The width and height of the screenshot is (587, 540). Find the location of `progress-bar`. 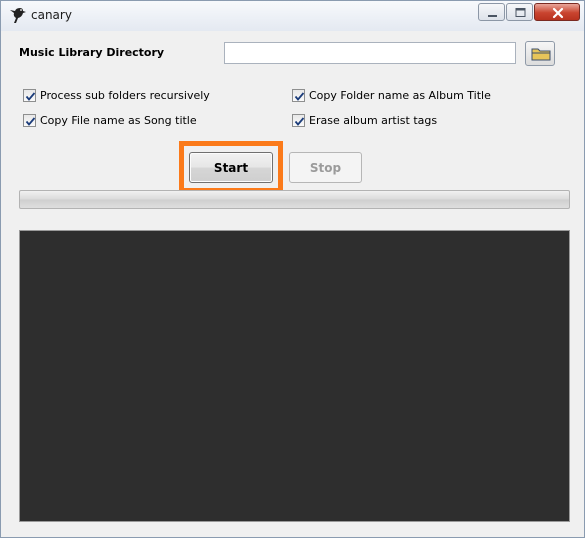

progress-bar is located at coordinates (294, 199).